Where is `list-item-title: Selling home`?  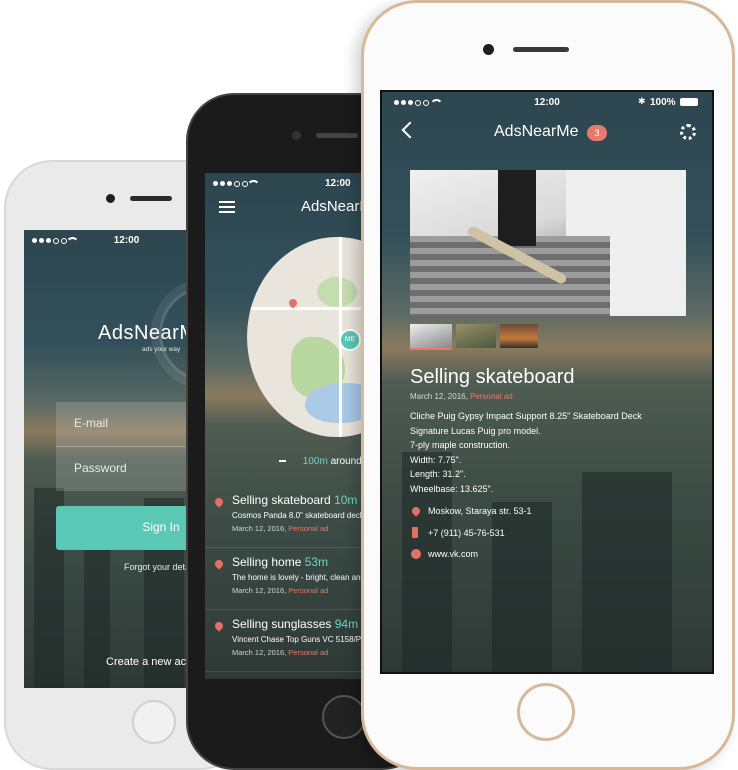
list-item-title: Selling home is located at coordinates (267, 562).